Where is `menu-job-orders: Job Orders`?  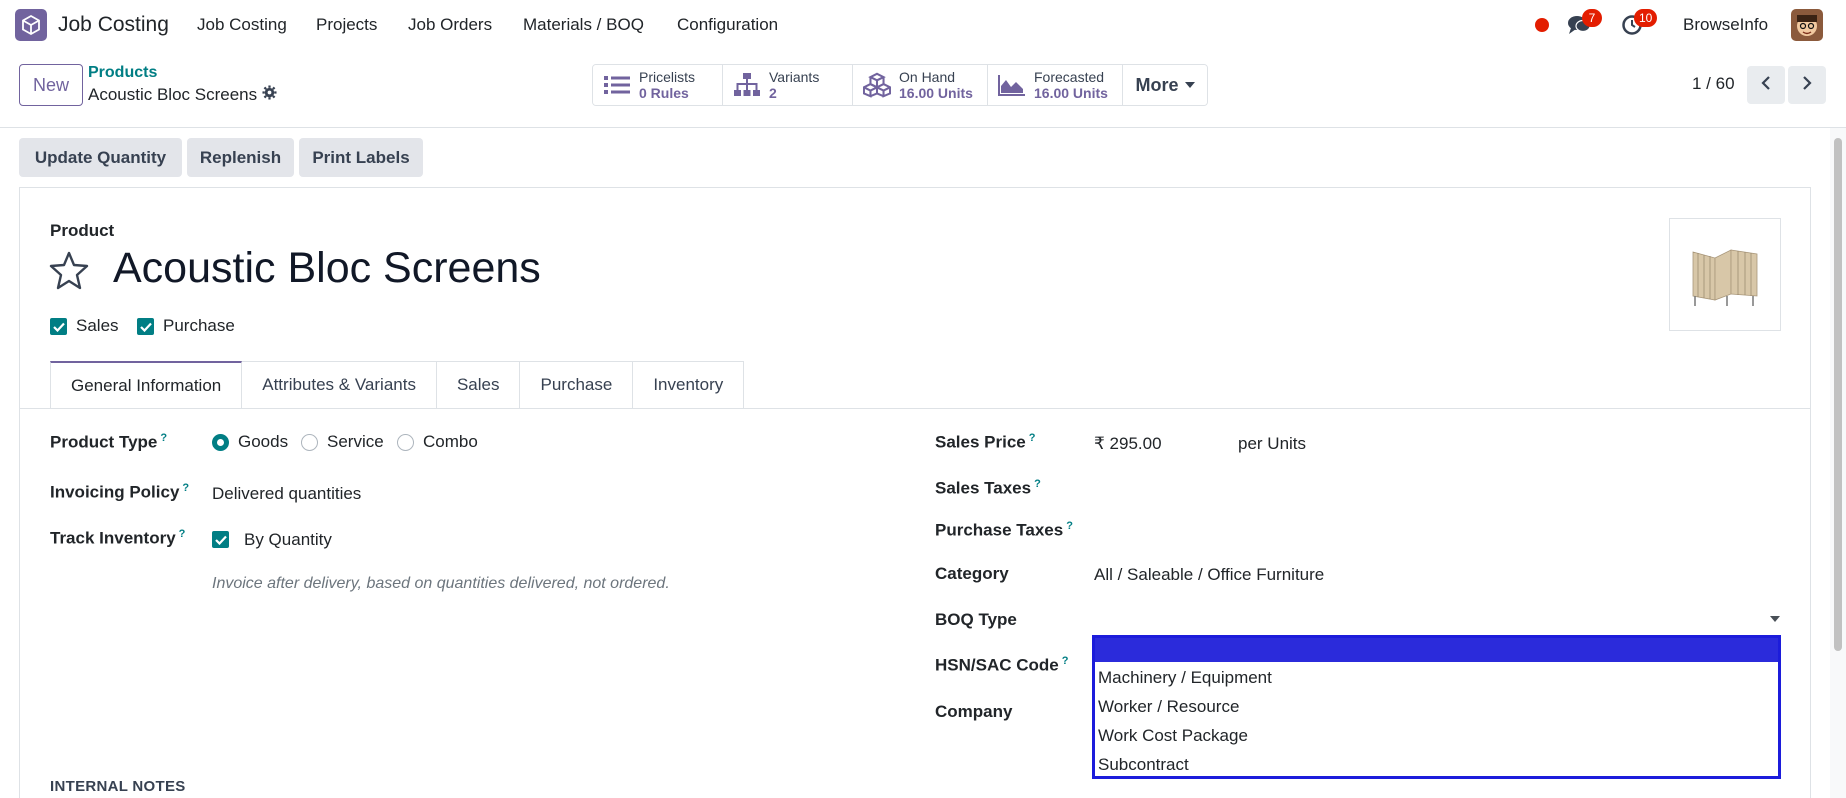 menu-job-orders: Job Orders is located at coordinates (450, 25).